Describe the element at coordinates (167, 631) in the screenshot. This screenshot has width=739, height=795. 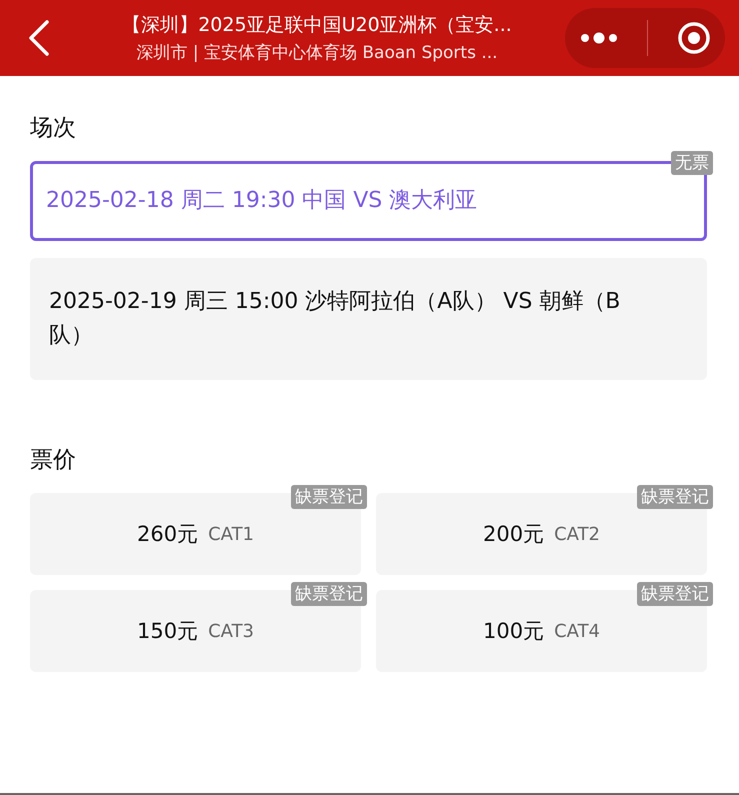
I see `price-value: 150元` at that location.